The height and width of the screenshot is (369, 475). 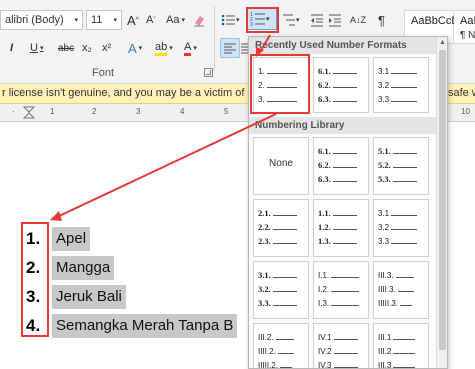 I want to click on gallery-scrollbar: ▲, so click(x=441, y=202).